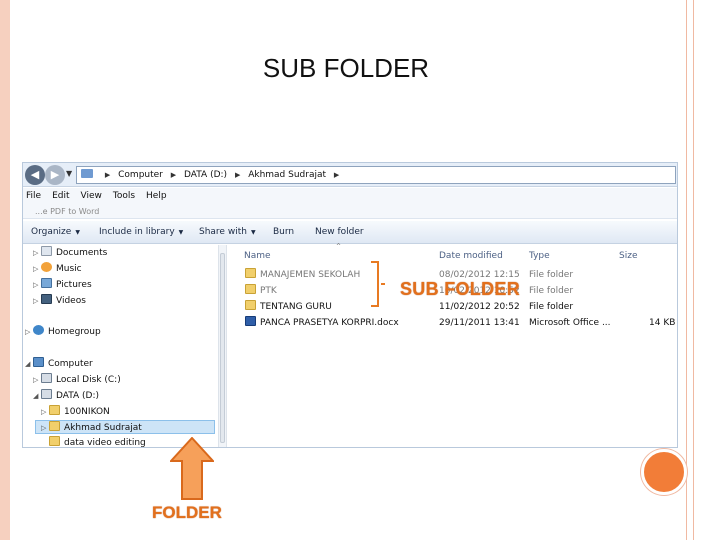  What do you see at coordinates (310, 275) in the screenshot?
I see `file-name: MANAJEMEN SEKOLAH` at bounding box center [310, 275].